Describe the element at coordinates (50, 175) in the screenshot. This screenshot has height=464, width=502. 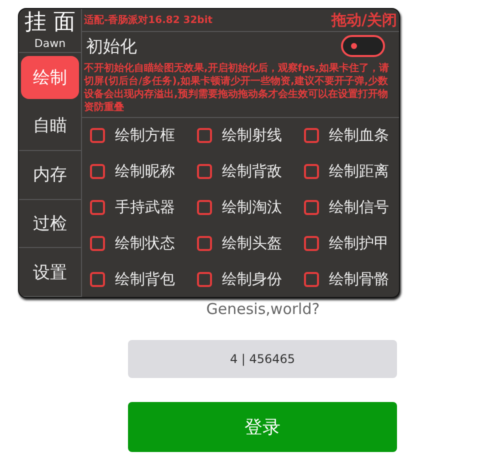
I see `sidebar-tab: 内存` at that location.